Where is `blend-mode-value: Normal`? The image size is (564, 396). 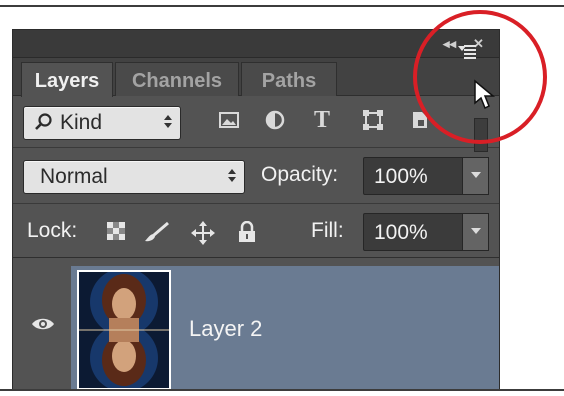 blend-mode-value: Normal is located at coordinates (74, 176).